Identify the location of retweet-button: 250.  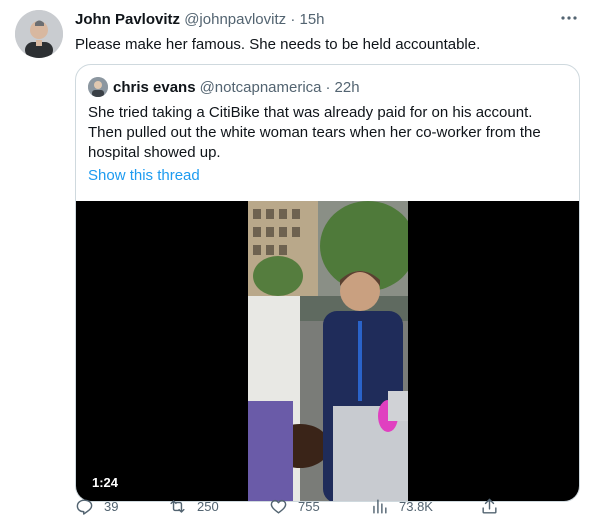
(193, 506).